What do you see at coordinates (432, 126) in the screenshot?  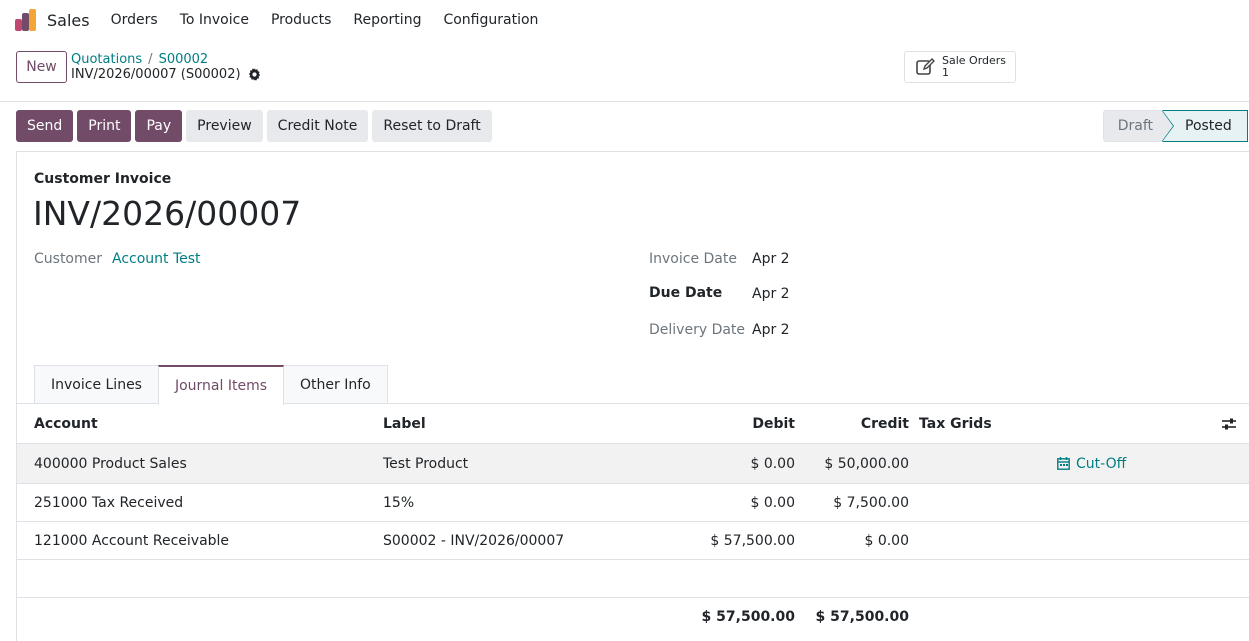 I see `reset-to-draft-button: Reset to Draft` at bounding box center [432, 126].